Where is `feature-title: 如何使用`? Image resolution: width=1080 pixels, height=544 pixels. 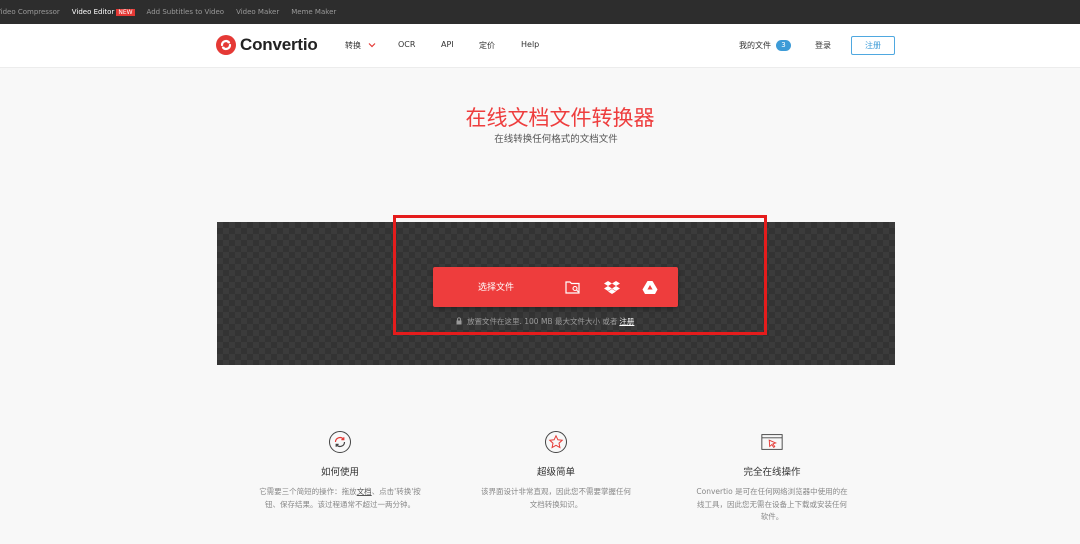
feature-title: 如何使用 is located at coordinates (339, 472).